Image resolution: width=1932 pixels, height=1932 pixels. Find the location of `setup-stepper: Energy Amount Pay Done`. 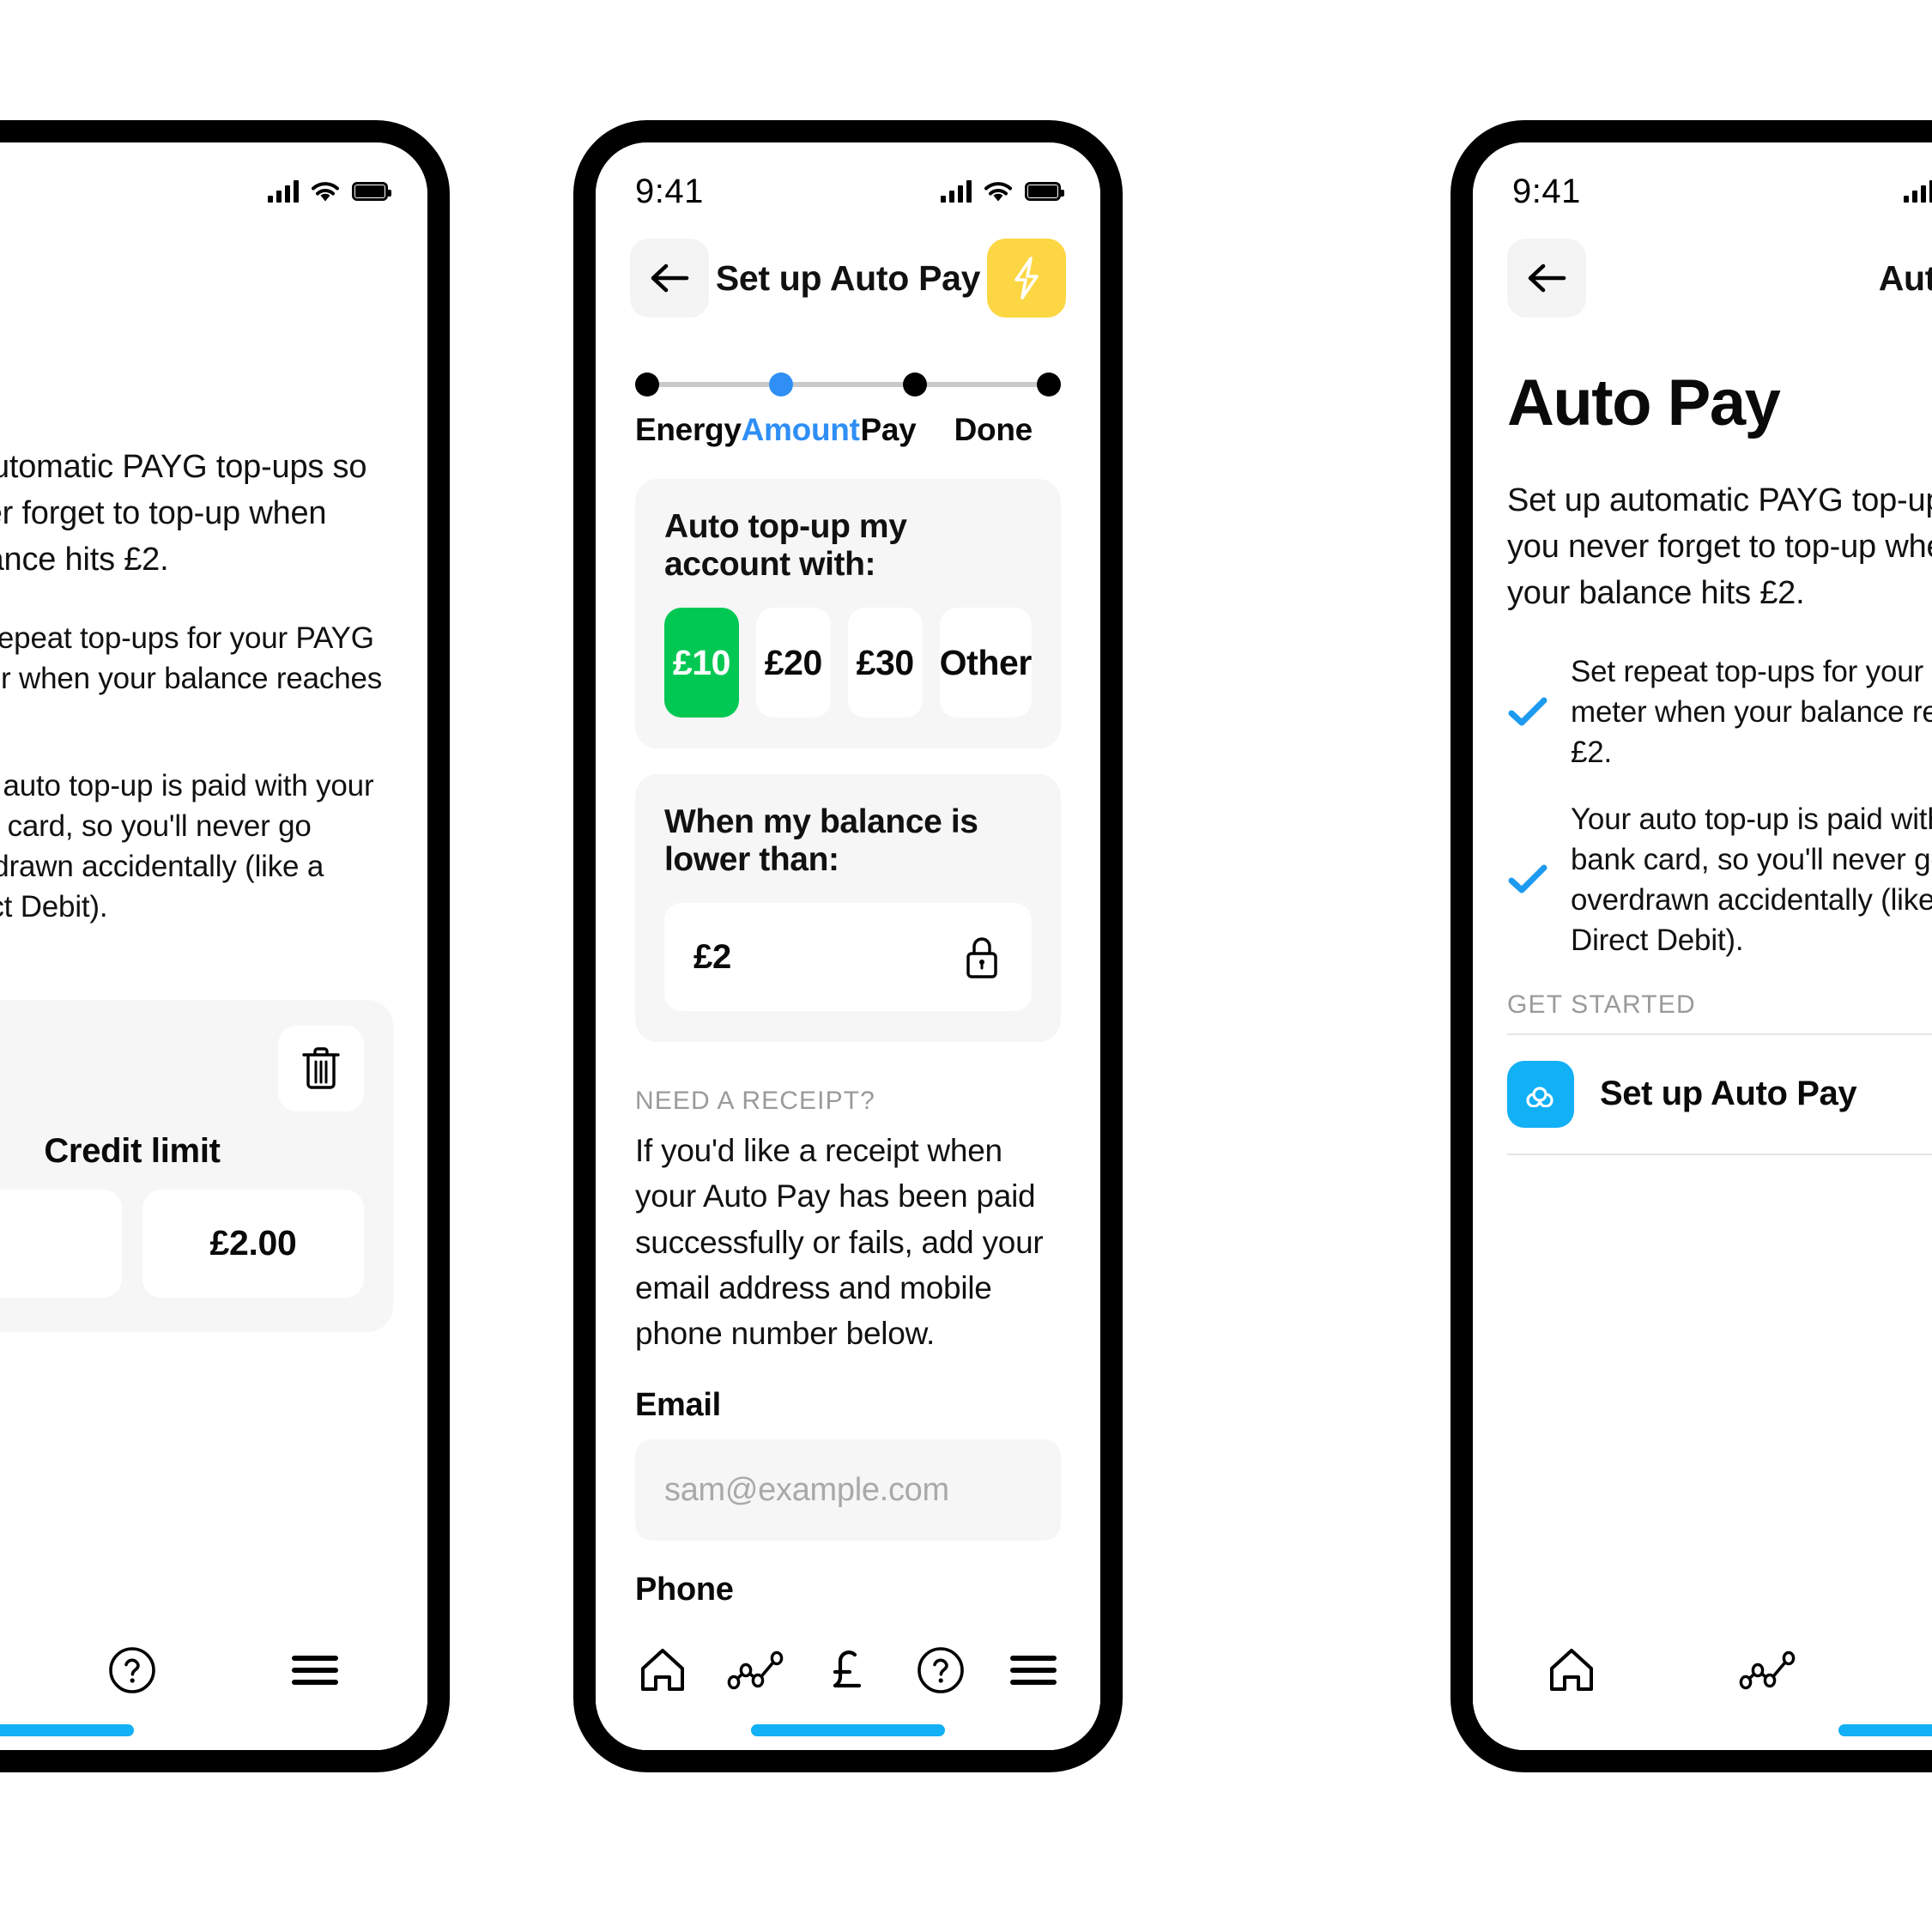

setup-stepper: Energy Amount Pay Done is located at coordinates (848, 396).